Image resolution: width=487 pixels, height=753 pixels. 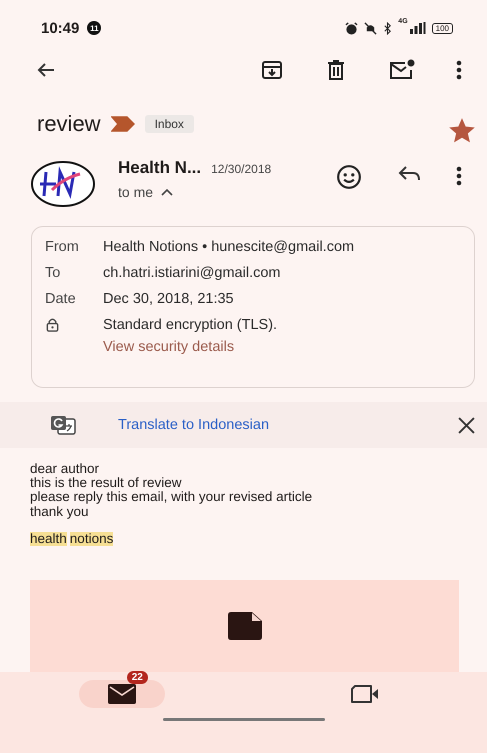 What do you see at coordinates (349, 177) in the screenshot?
I see `emoji-reaction-icon` at bounding box center [349, 177].